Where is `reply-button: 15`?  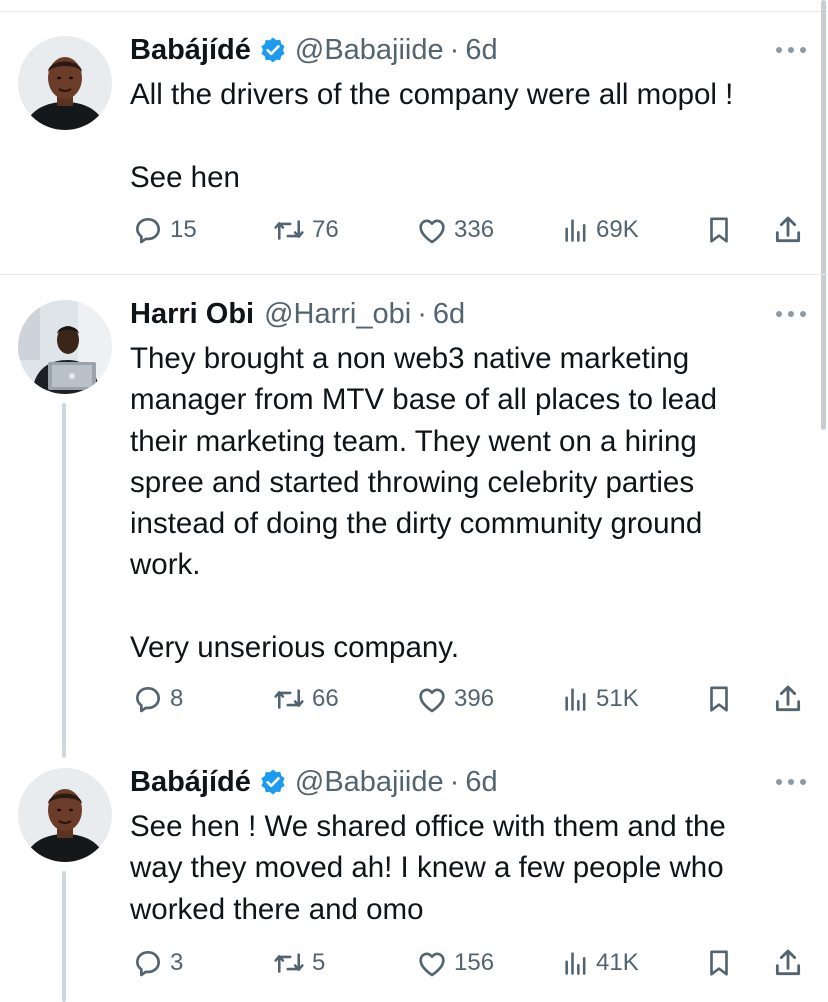 reply-button: 15 is located at coordinates (164, 230).